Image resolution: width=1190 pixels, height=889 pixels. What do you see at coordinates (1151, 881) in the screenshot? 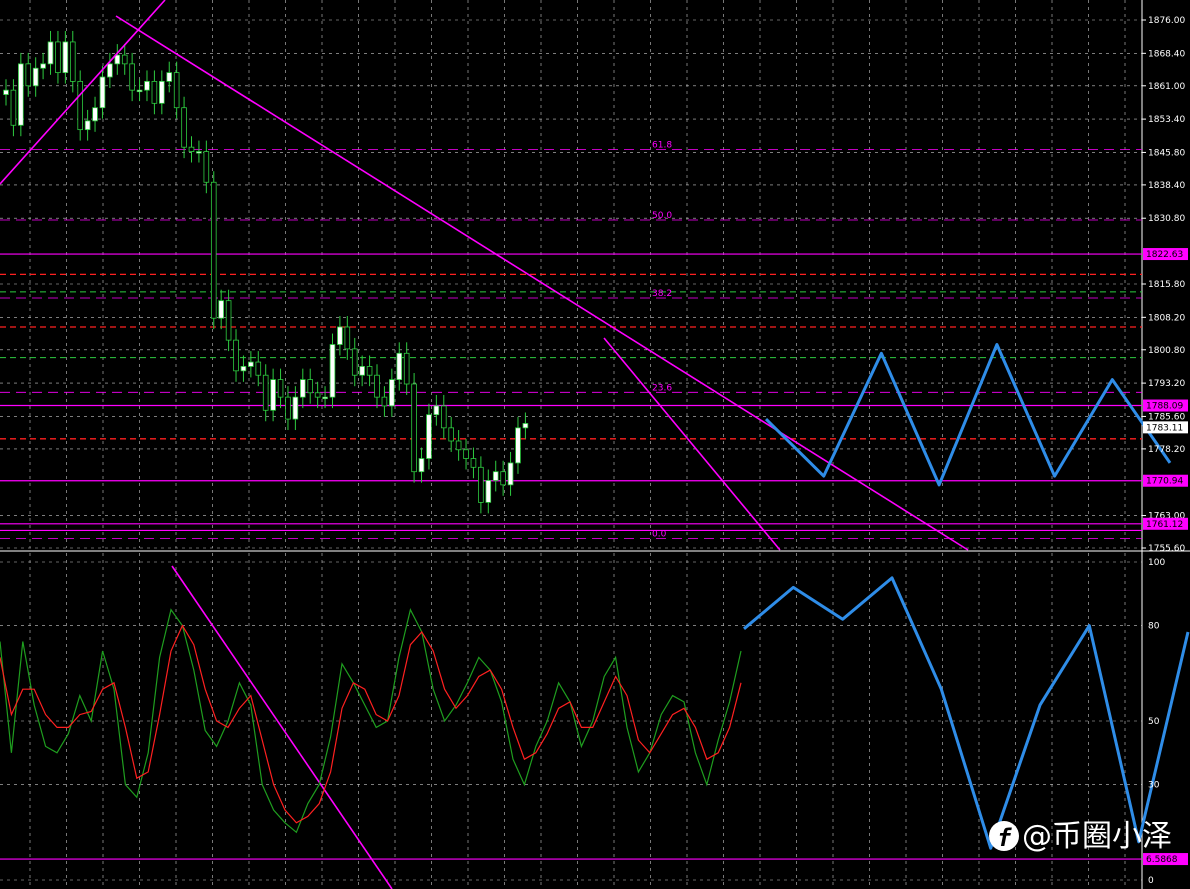
I see `stoch-y-tick-label: 0` at bounding box center [1151, 881].